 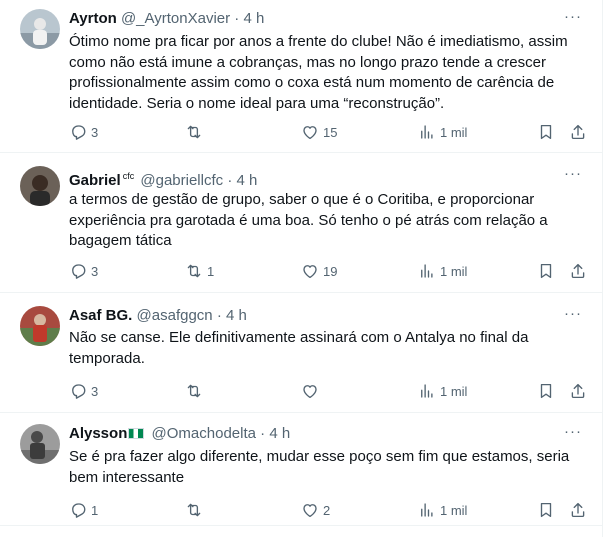 What do you see at coordinates (211, 271) in the screenshot?
I see `retweet-count: 1` at bounding box center [211, 271].